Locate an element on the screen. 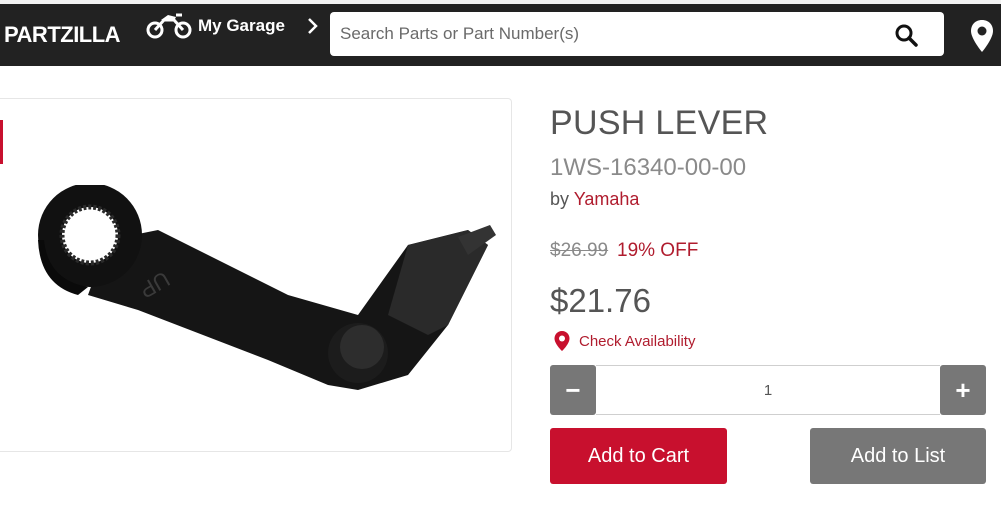  quantity-input is located at coordinates (768, 390).